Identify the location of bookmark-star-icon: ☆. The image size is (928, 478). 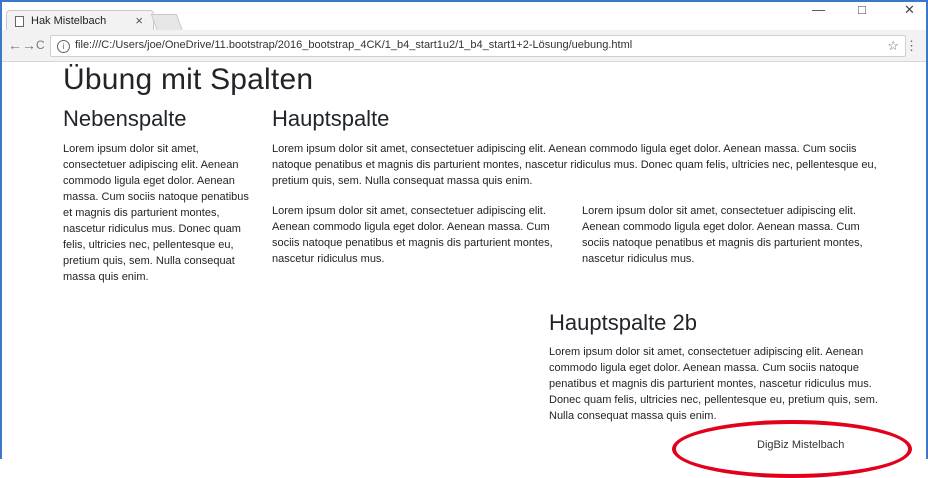
(893, 46).